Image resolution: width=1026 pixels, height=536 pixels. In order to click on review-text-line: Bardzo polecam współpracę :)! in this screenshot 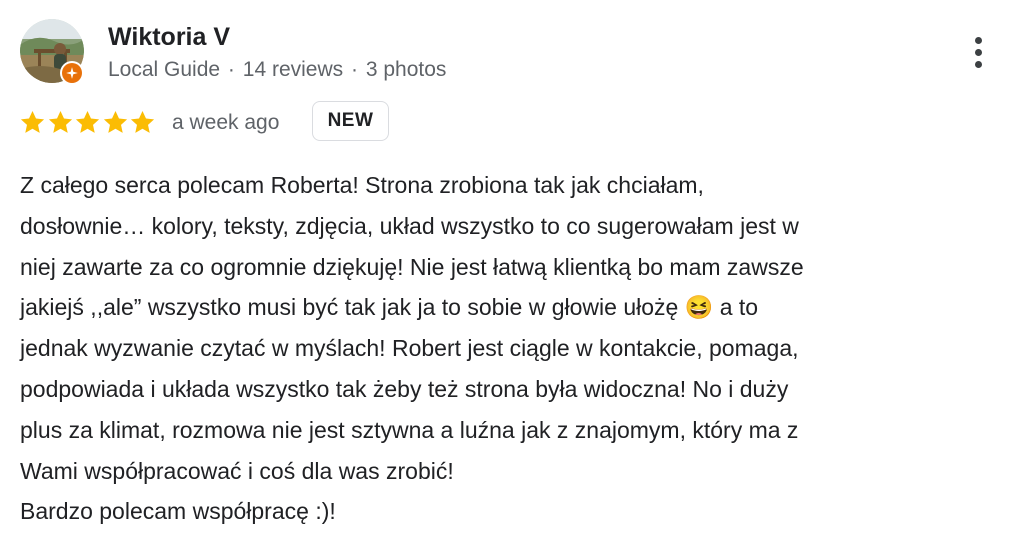, I will do `click(178, 511)`.